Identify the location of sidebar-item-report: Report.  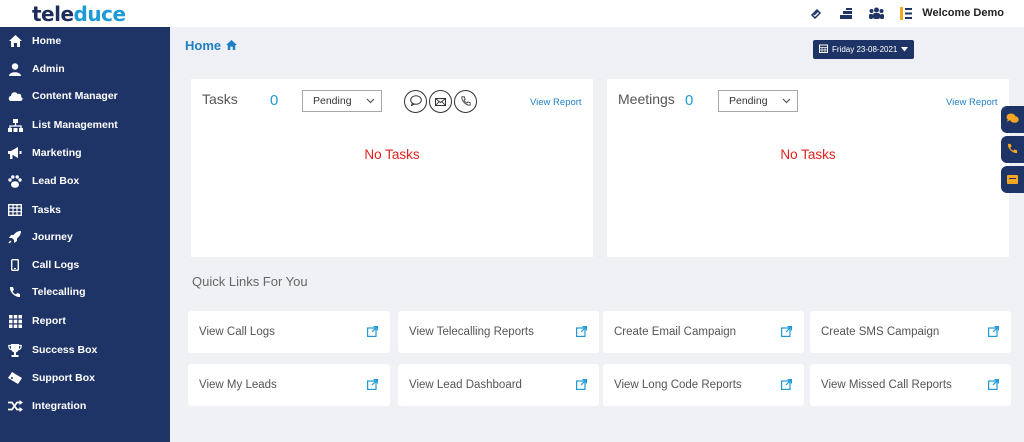
(85, 321).